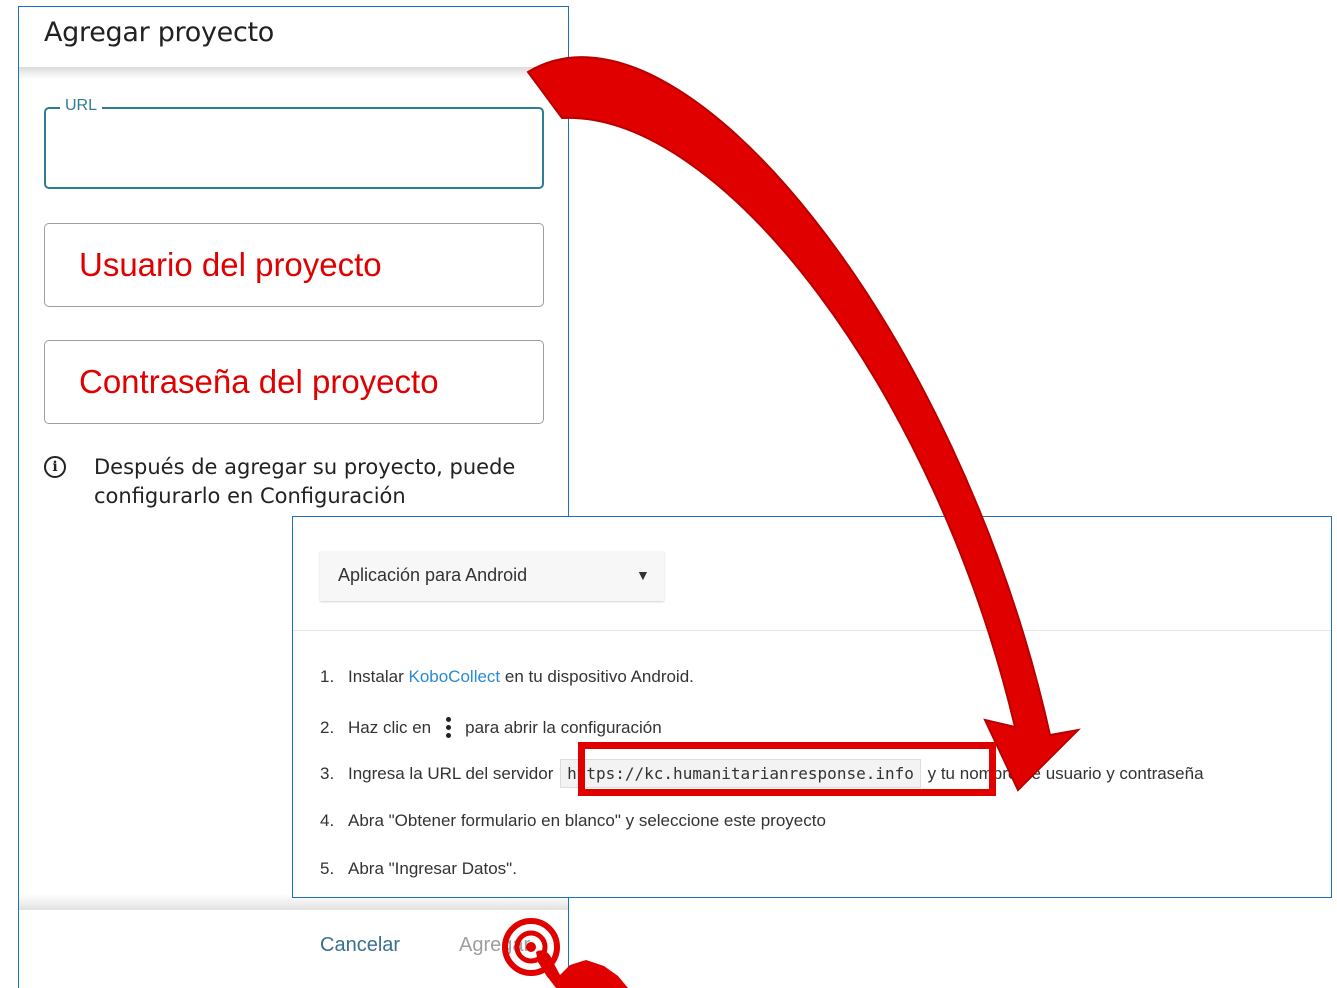 This screenshot has width=1337, height=988. What do you see at coordinates (448, 727) in the screenshot?
I see `kebab-menu-icon` at bounding box center [448, 727].